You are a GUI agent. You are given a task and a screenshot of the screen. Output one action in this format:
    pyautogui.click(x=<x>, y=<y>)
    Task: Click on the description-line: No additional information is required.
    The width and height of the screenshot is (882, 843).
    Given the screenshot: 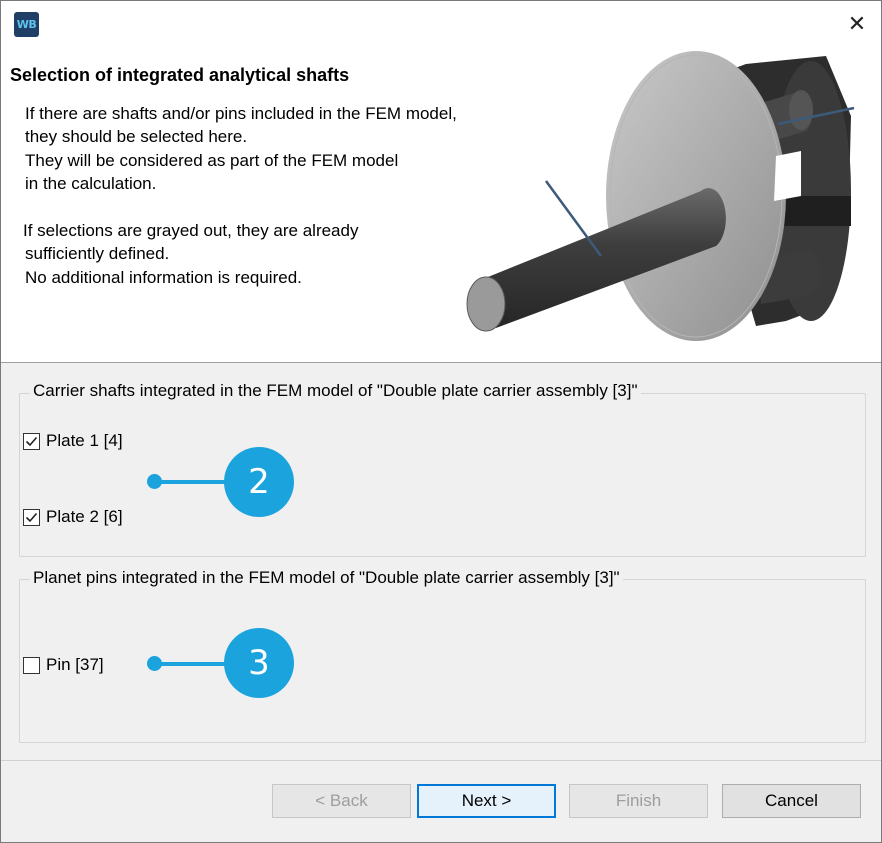 What is the action you would take?
    pyautogui.click(x=163, y=277)
    